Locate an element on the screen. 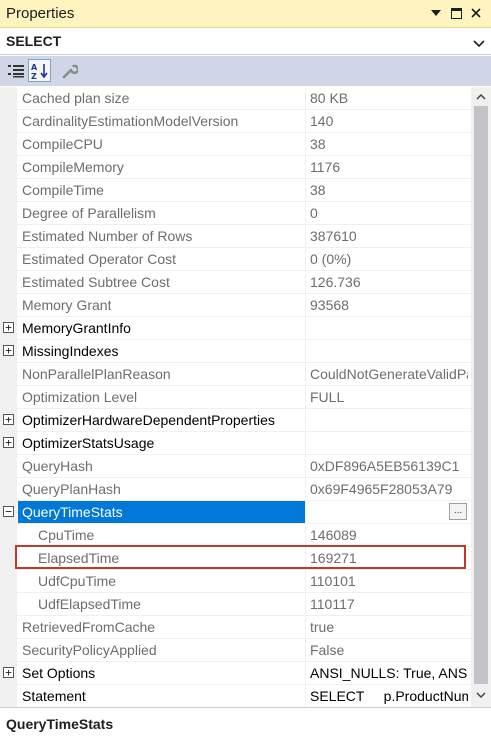 This screenshot has width=491, height=742. property-row-memory-grant-info: + MemoryGrantInfo is located at coordinates (235, 328).